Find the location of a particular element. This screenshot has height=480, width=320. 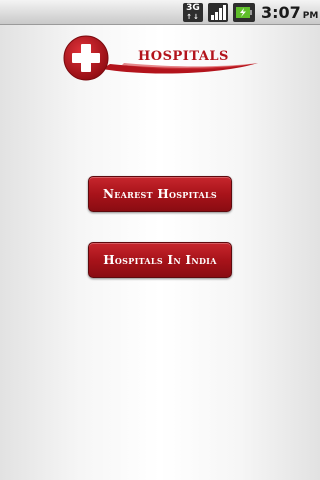

data-activity-arrows-icon: ↑↓ is located at coordinates (193, 17).